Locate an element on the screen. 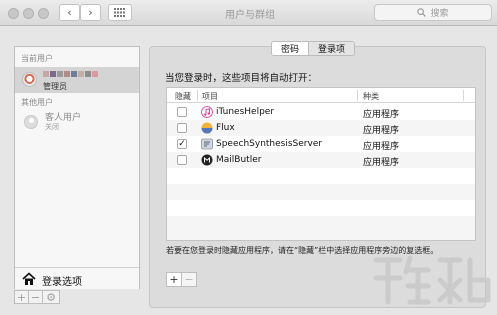  remove-item-button: − is located at coordinates (189, 279).